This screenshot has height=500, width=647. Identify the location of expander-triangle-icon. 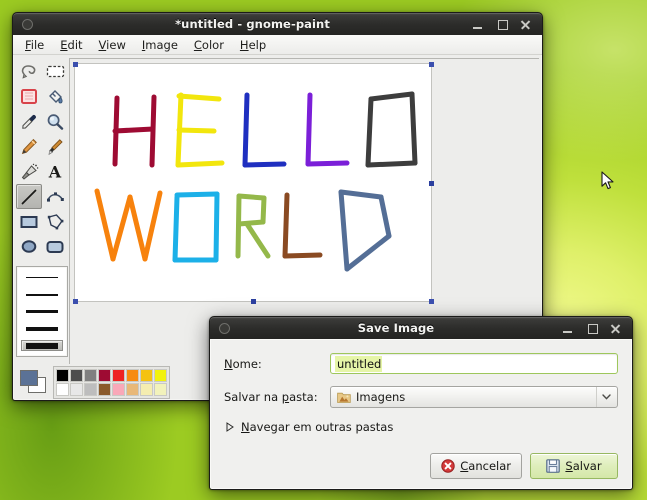
(230, 427).